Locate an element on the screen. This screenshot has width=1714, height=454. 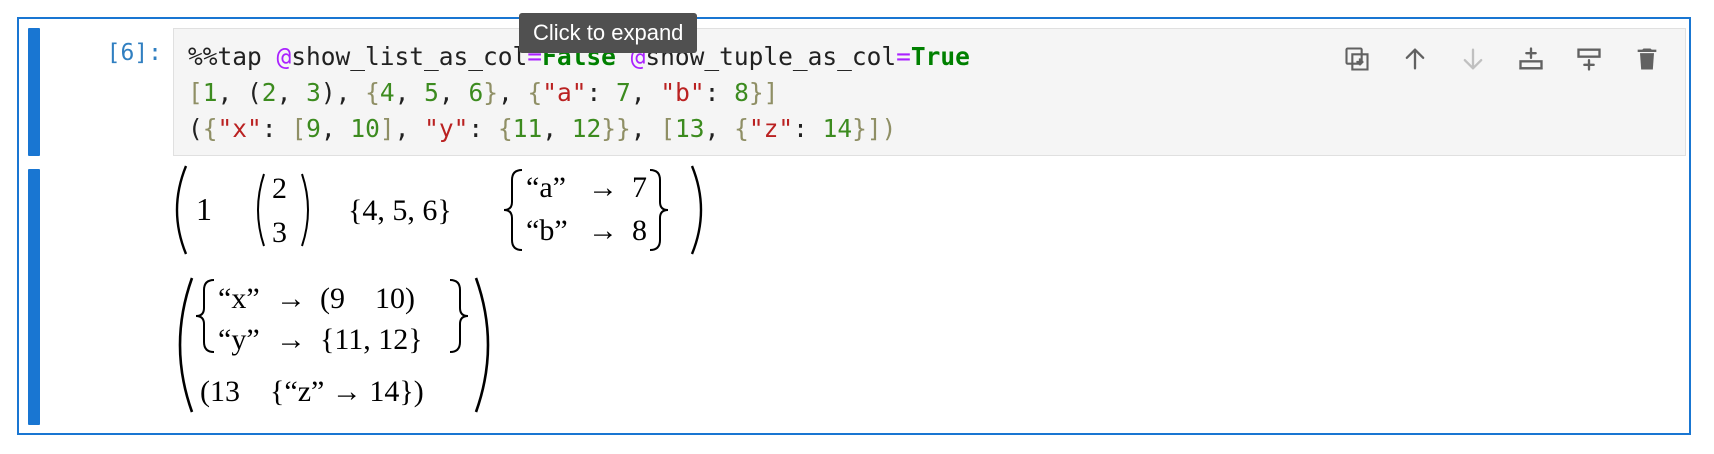
dict-key-x: “x” is located at coordinates (239, 298).